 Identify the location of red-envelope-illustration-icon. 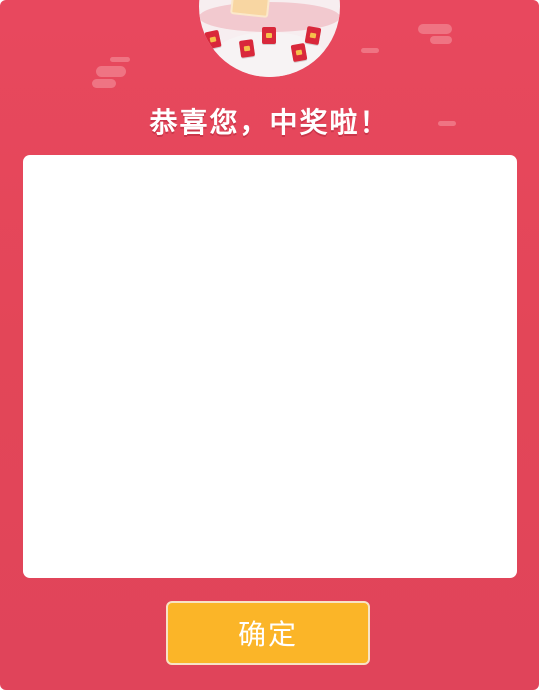
(269, 38).